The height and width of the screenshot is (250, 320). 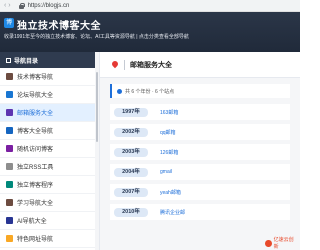 I want to click on sidebar-item-label: 随机访问博客, so click(x=35, y=150).